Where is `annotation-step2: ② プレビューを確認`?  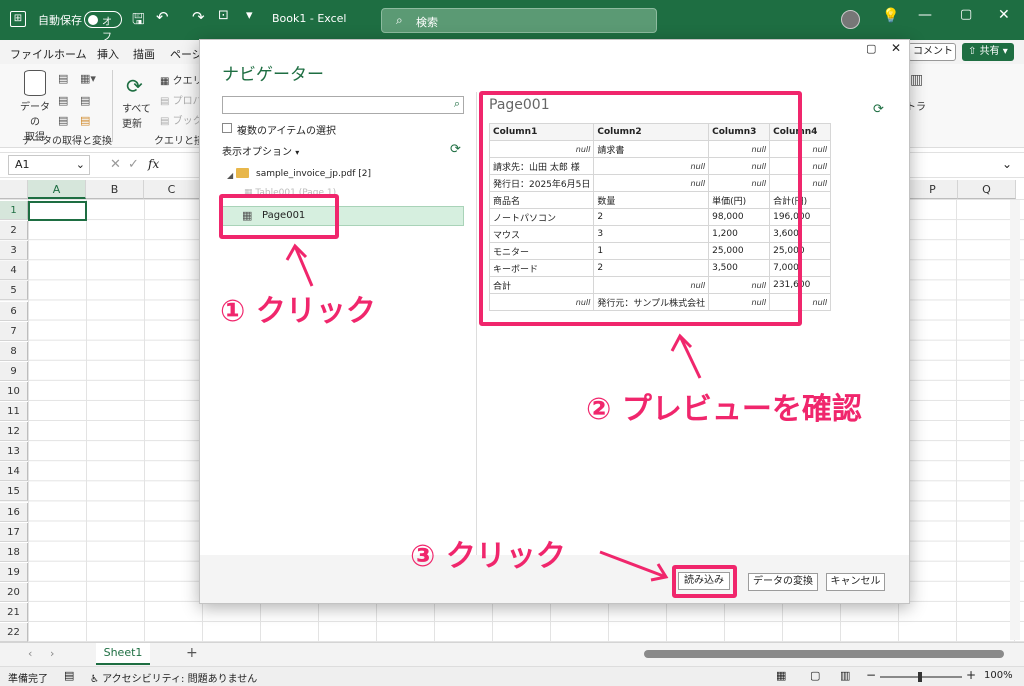
annotation-step2: ② プレビューを確認 is located at coordinates (724, 409).